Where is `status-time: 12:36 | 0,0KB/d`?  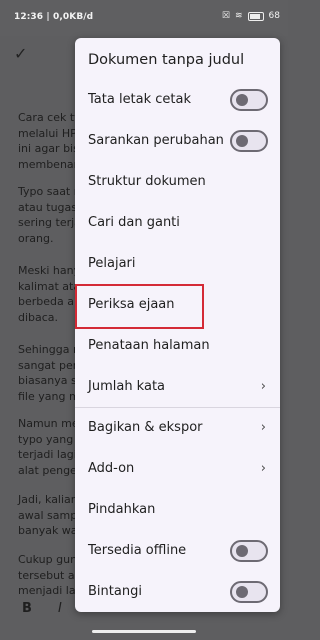
status-time: 12:36 | 0,0KB/d is located at coordinates (54, 17).